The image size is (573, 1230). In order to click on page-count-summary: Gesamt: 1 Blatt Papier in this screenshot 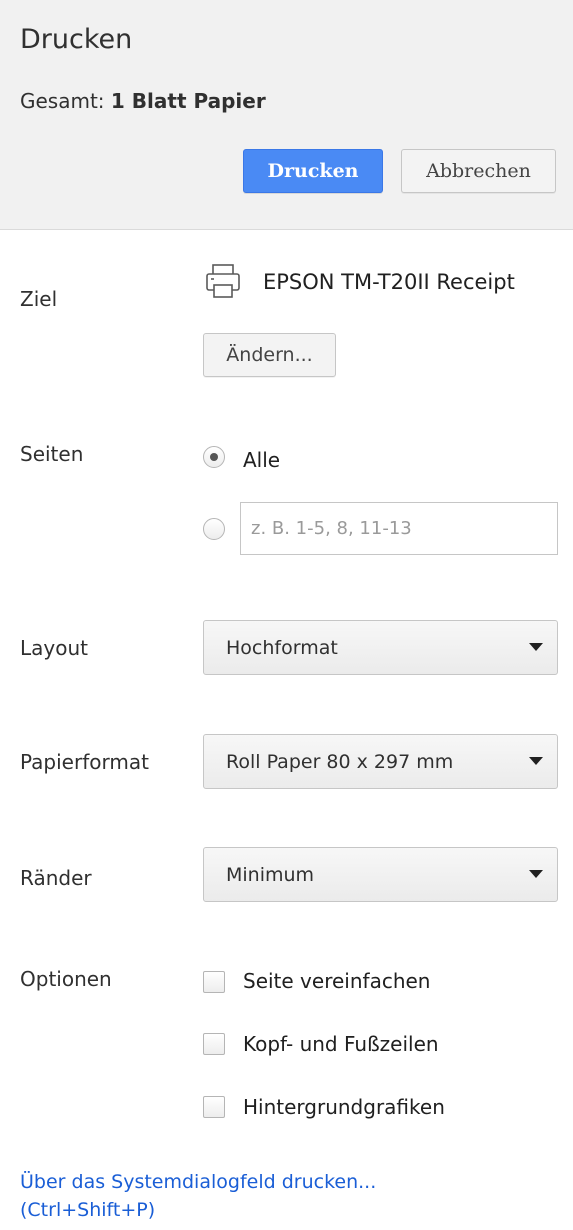, I will do `click(143, 101)`.